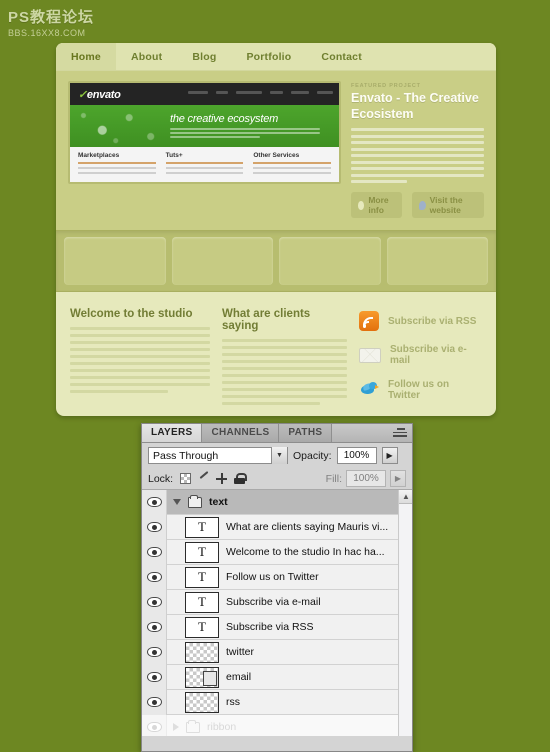  What do you see at coordinates (369, 321) in the screenshot?
I see `rss-icon` at bounding box center [369, 321].